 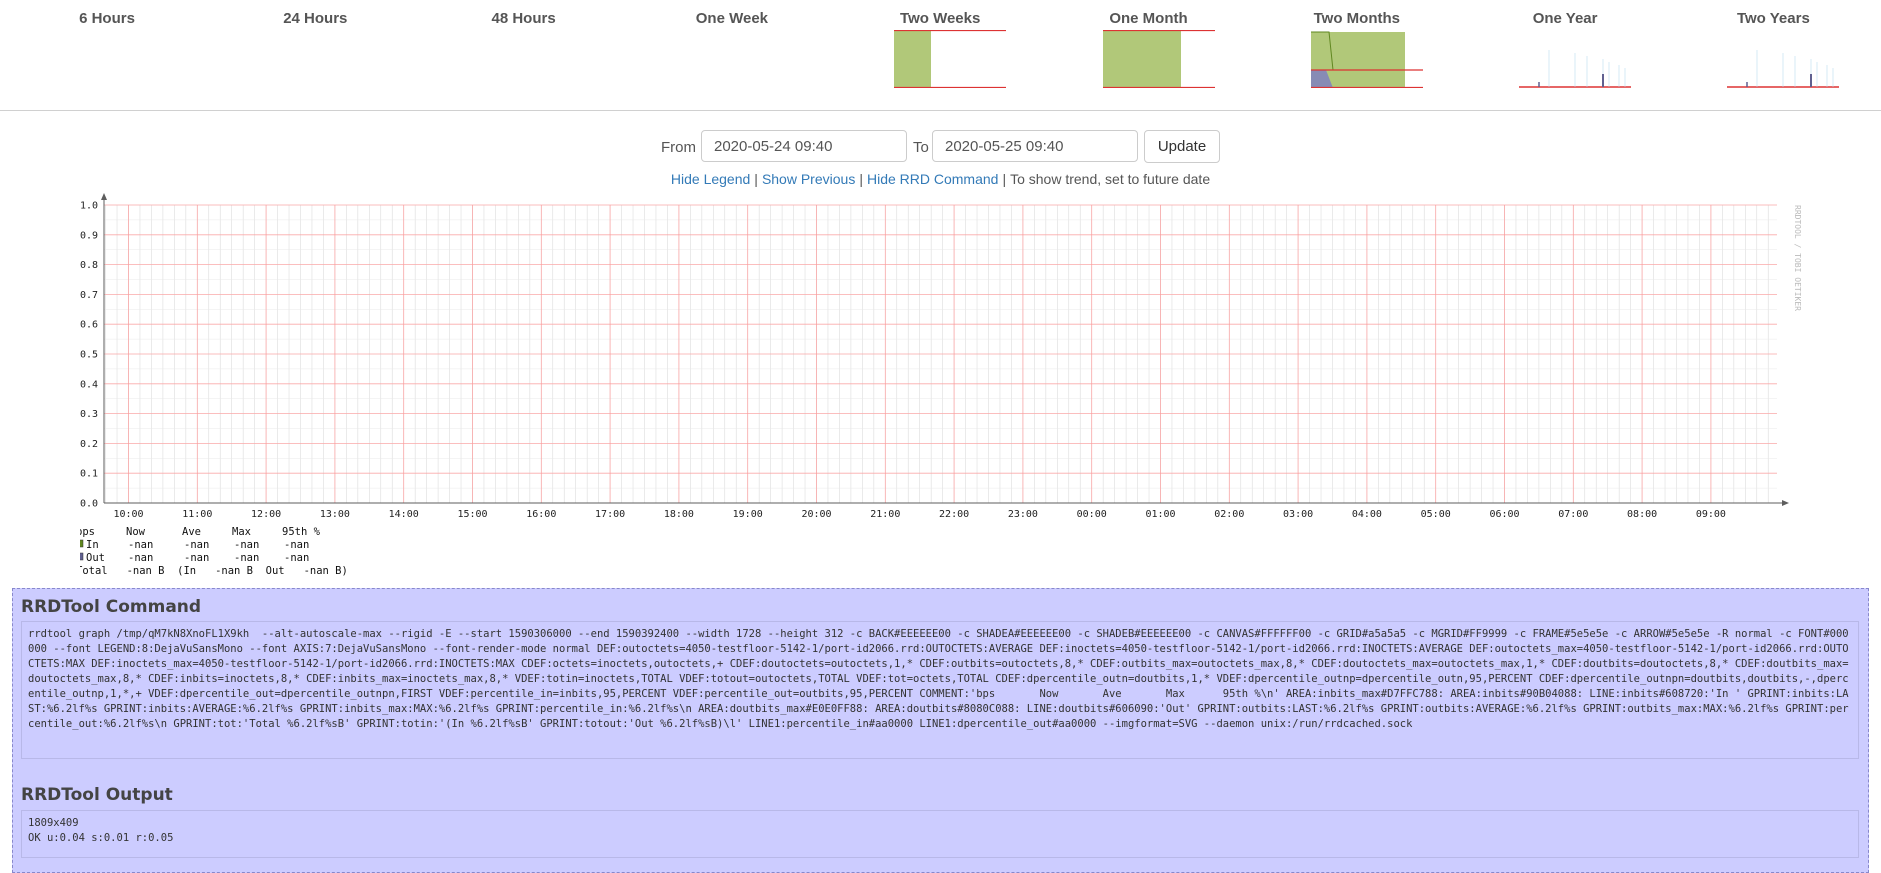 I want to click on x-tick-label: 11:00, so click(x=197, y=514).